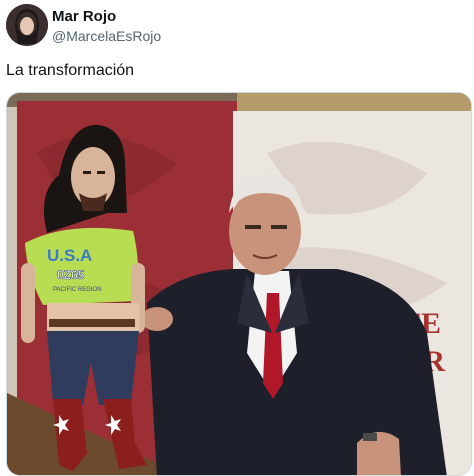 The image size is (474, 476). I want to click on shirt-text-bottom: PACIFIC REGION, so click(77, 290).